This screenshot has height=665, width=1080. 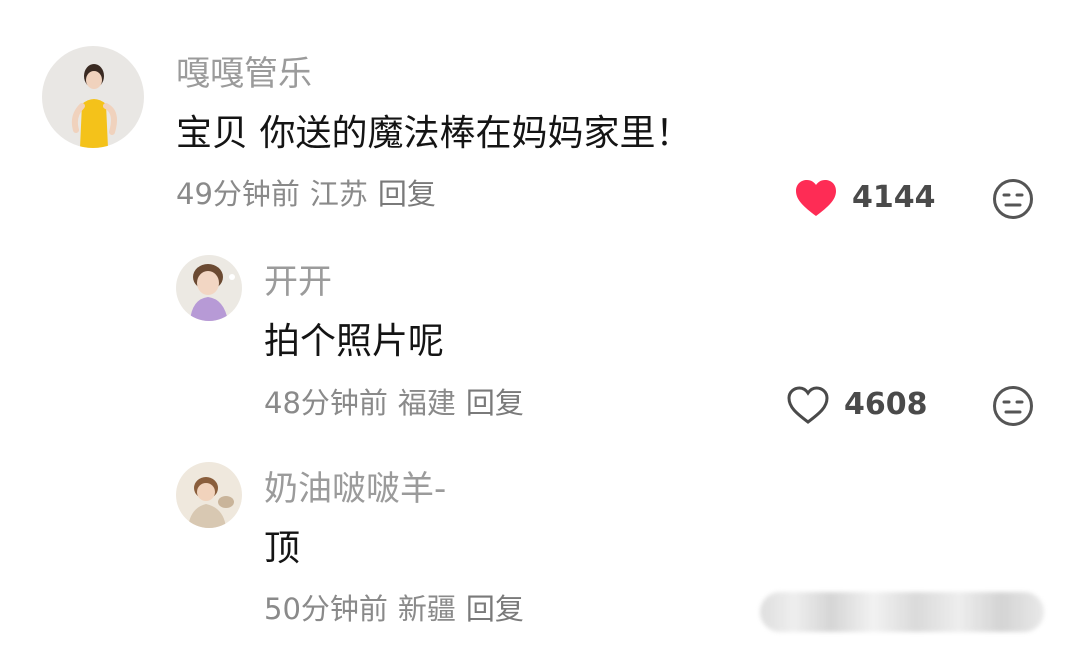 What do you see at coordinates (238, 194) in the screenshot?
I see `comment-time: 49分钟前` at bounding box center [238, 194].